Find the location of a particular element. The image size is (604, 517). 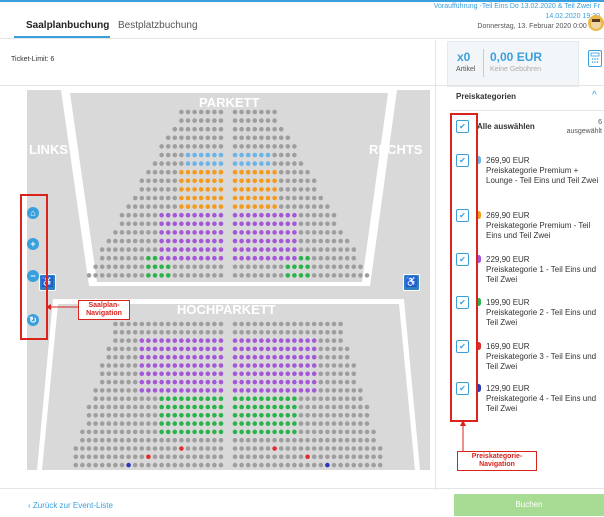

calculator-icon is located at coordinates (595, 58).